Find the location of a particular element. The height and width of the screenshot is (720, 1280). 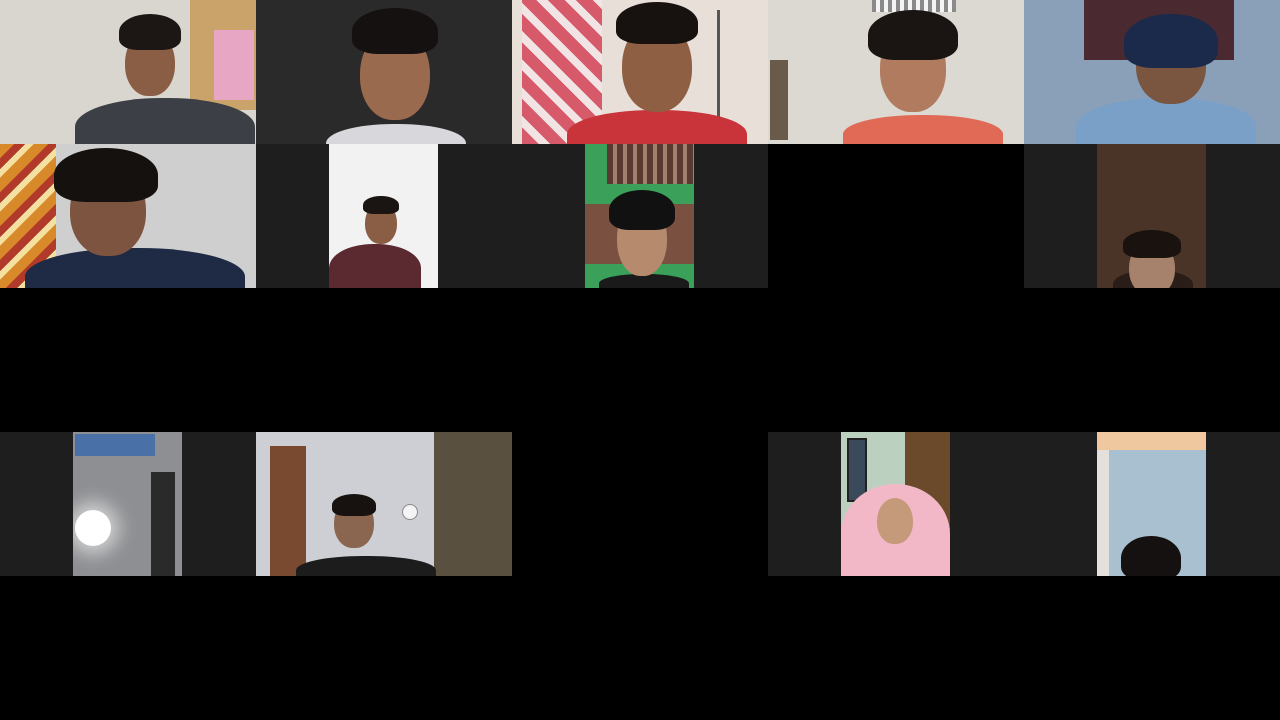

grid-window is located at coordinates (650, 164).